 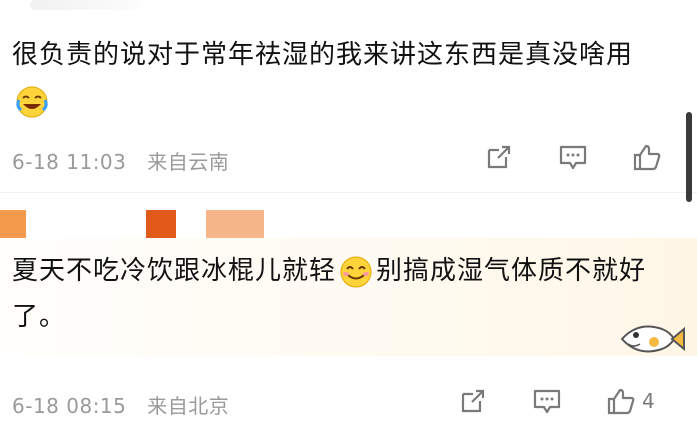 I want to click on comment-1-like-button, so click(x=647, y=157).